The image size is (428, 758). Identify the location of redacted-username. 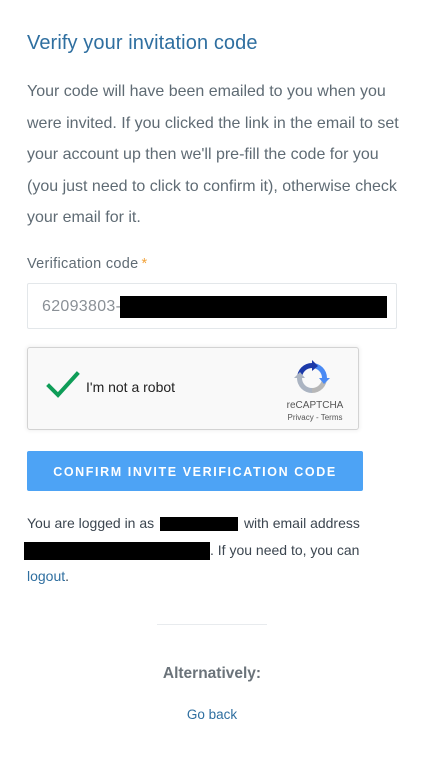
(199, 524).